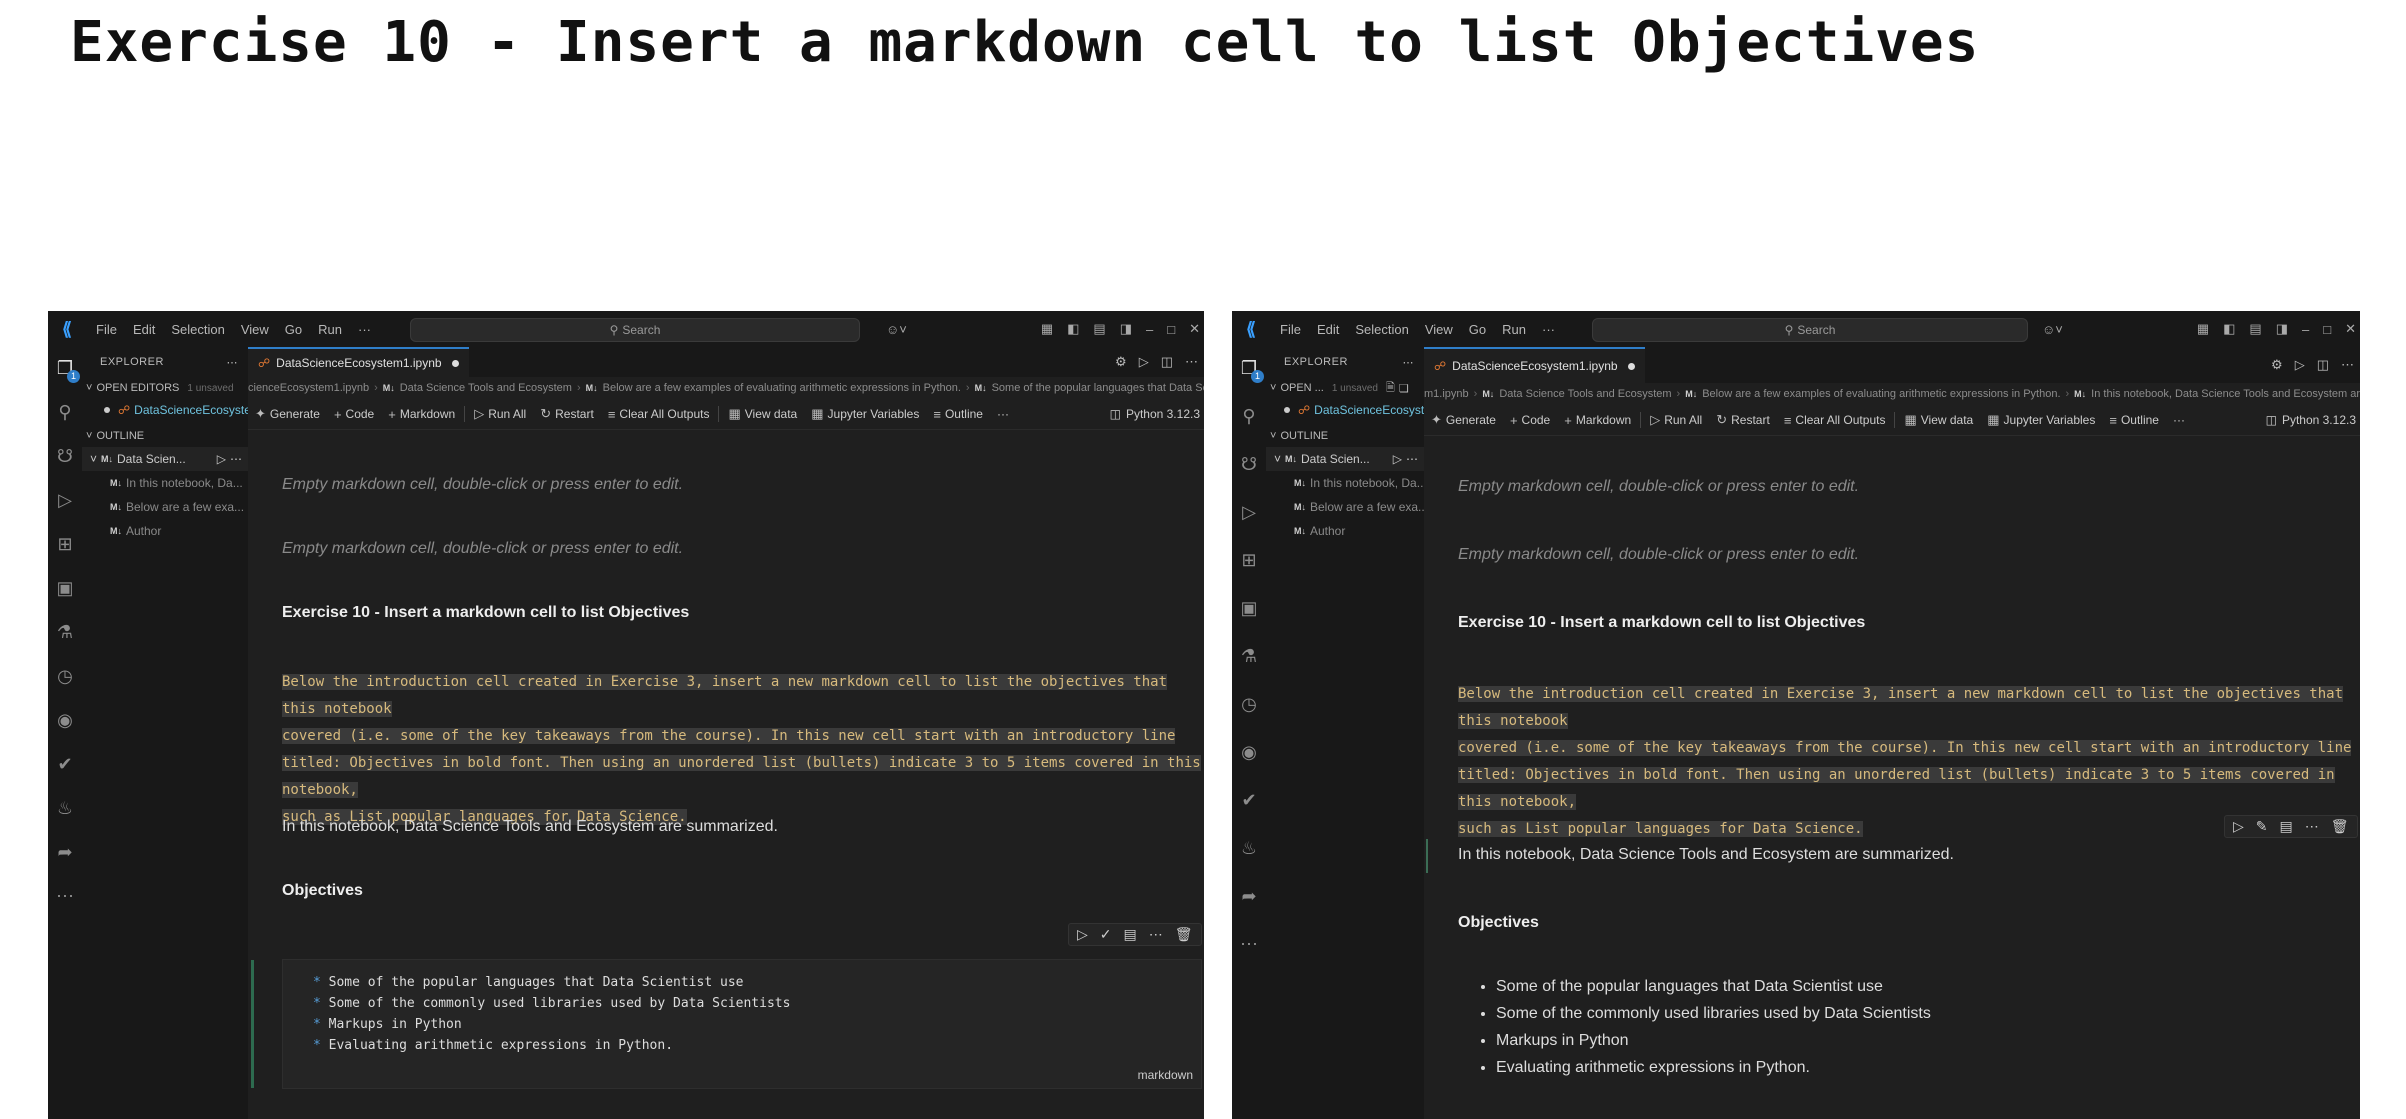 This screenshot has height=1119, width=2406. What do you see at coordinates (308, 388) in the screenshot?
I see `breadcrumb-item: cienceEcosystem1.ipynb` at bounding box center [308, 388].